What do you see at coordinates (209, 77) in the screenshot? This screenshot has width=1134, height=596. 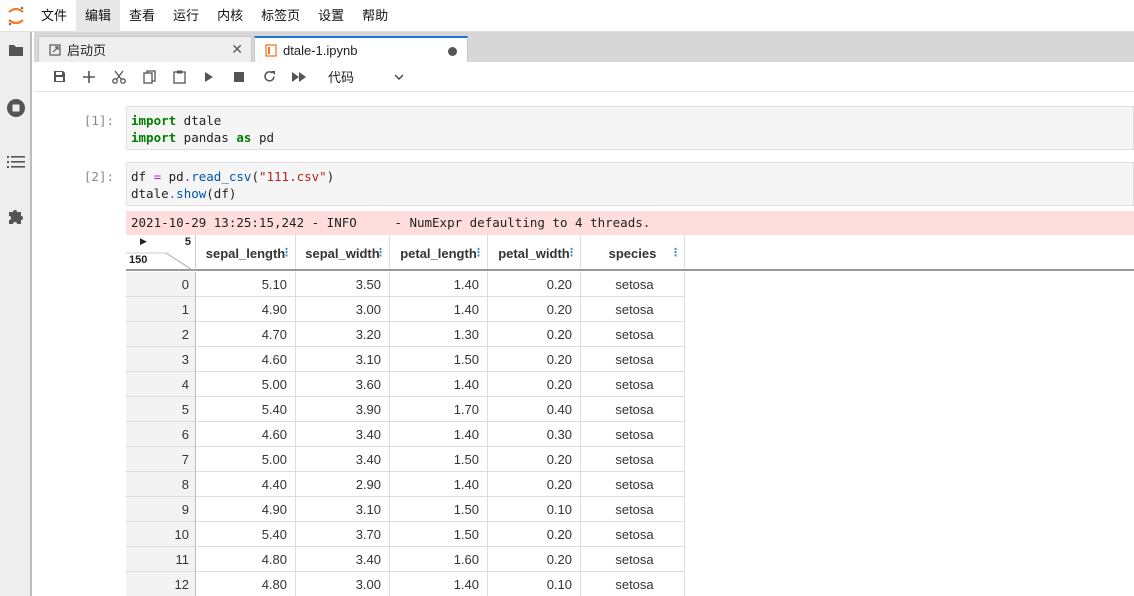 I see `run-button` at bounding box center [209, 77].